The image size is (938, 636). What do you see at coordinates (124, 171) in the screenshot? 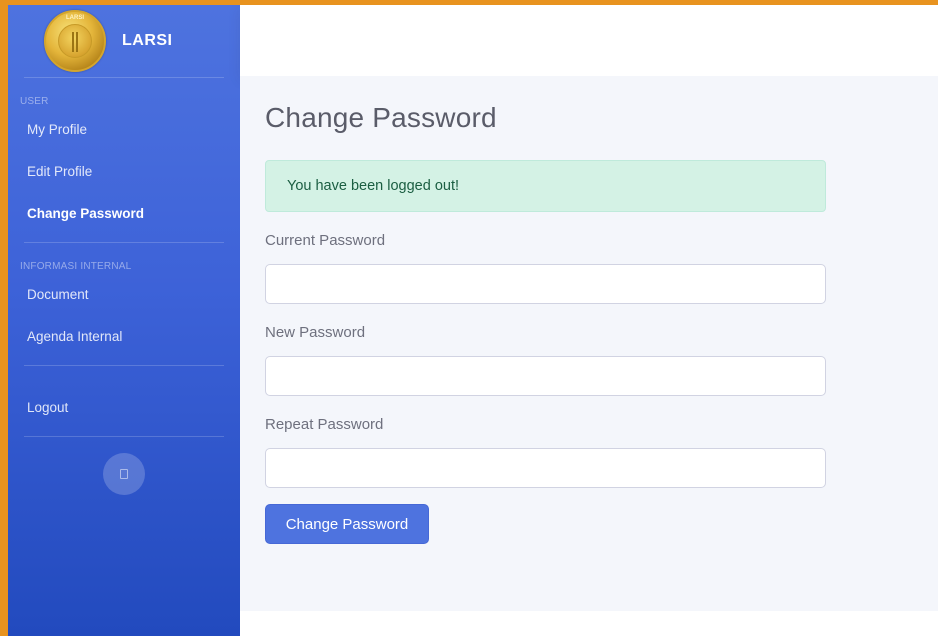
I see `sidebar-item-edit-profile: Edit Profile` at bounding box center [124, 171].